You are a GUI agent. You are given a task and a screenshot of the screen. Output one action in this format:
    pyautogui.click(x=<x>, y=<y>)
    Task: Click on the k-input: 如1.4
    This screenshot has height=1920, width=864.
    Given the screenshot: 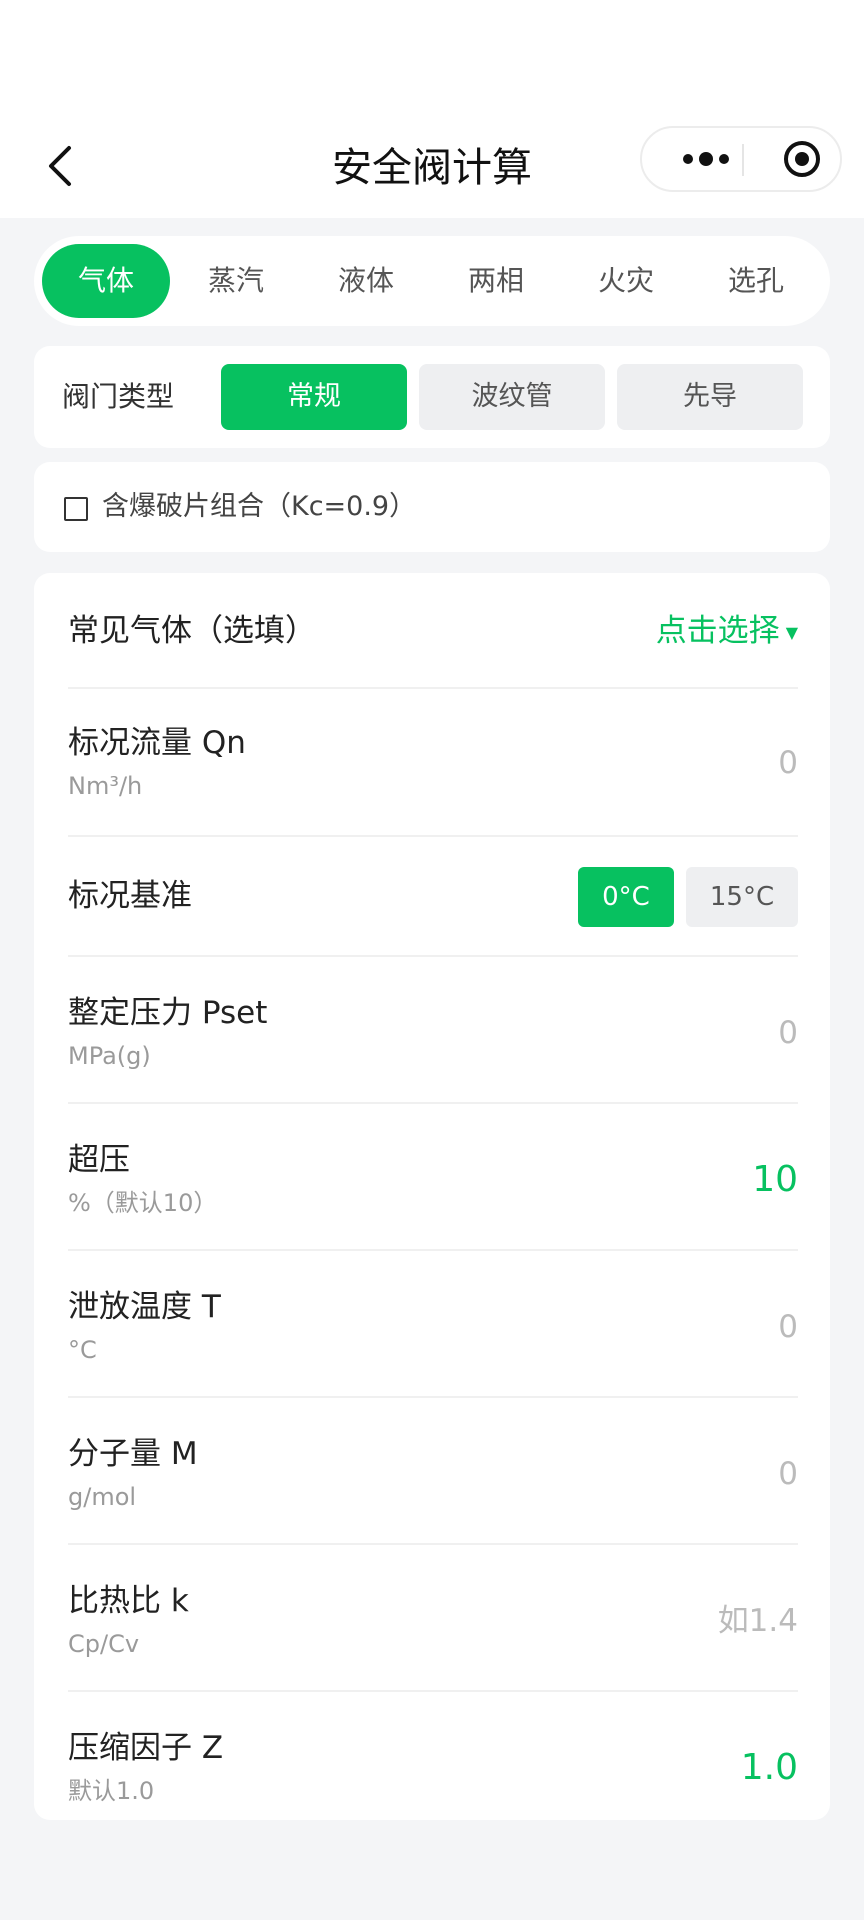 What is the action you would take?
    pyautogui.click(x=758, y=1621)
    